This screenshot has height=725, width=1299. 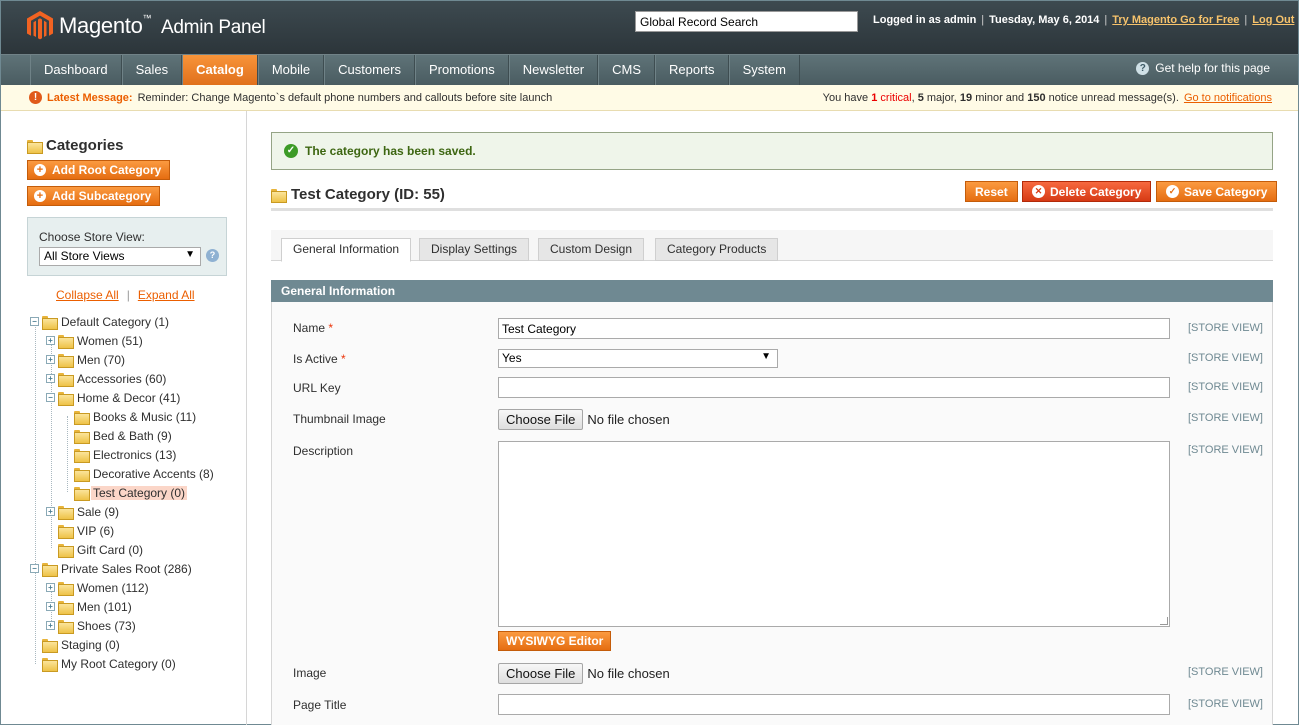 What do you see at coordinates (83, 511) in the screenshot?
I see `tree-item: + Sale (9)` at bounding box center [83, 511].